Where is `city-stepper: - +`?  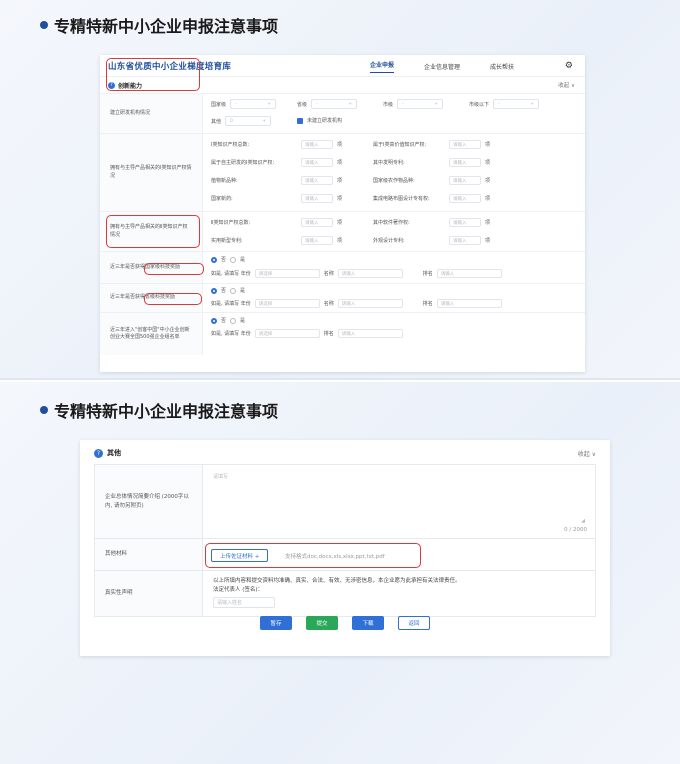
city-stepper: - + is located at coordinates (420, 104).